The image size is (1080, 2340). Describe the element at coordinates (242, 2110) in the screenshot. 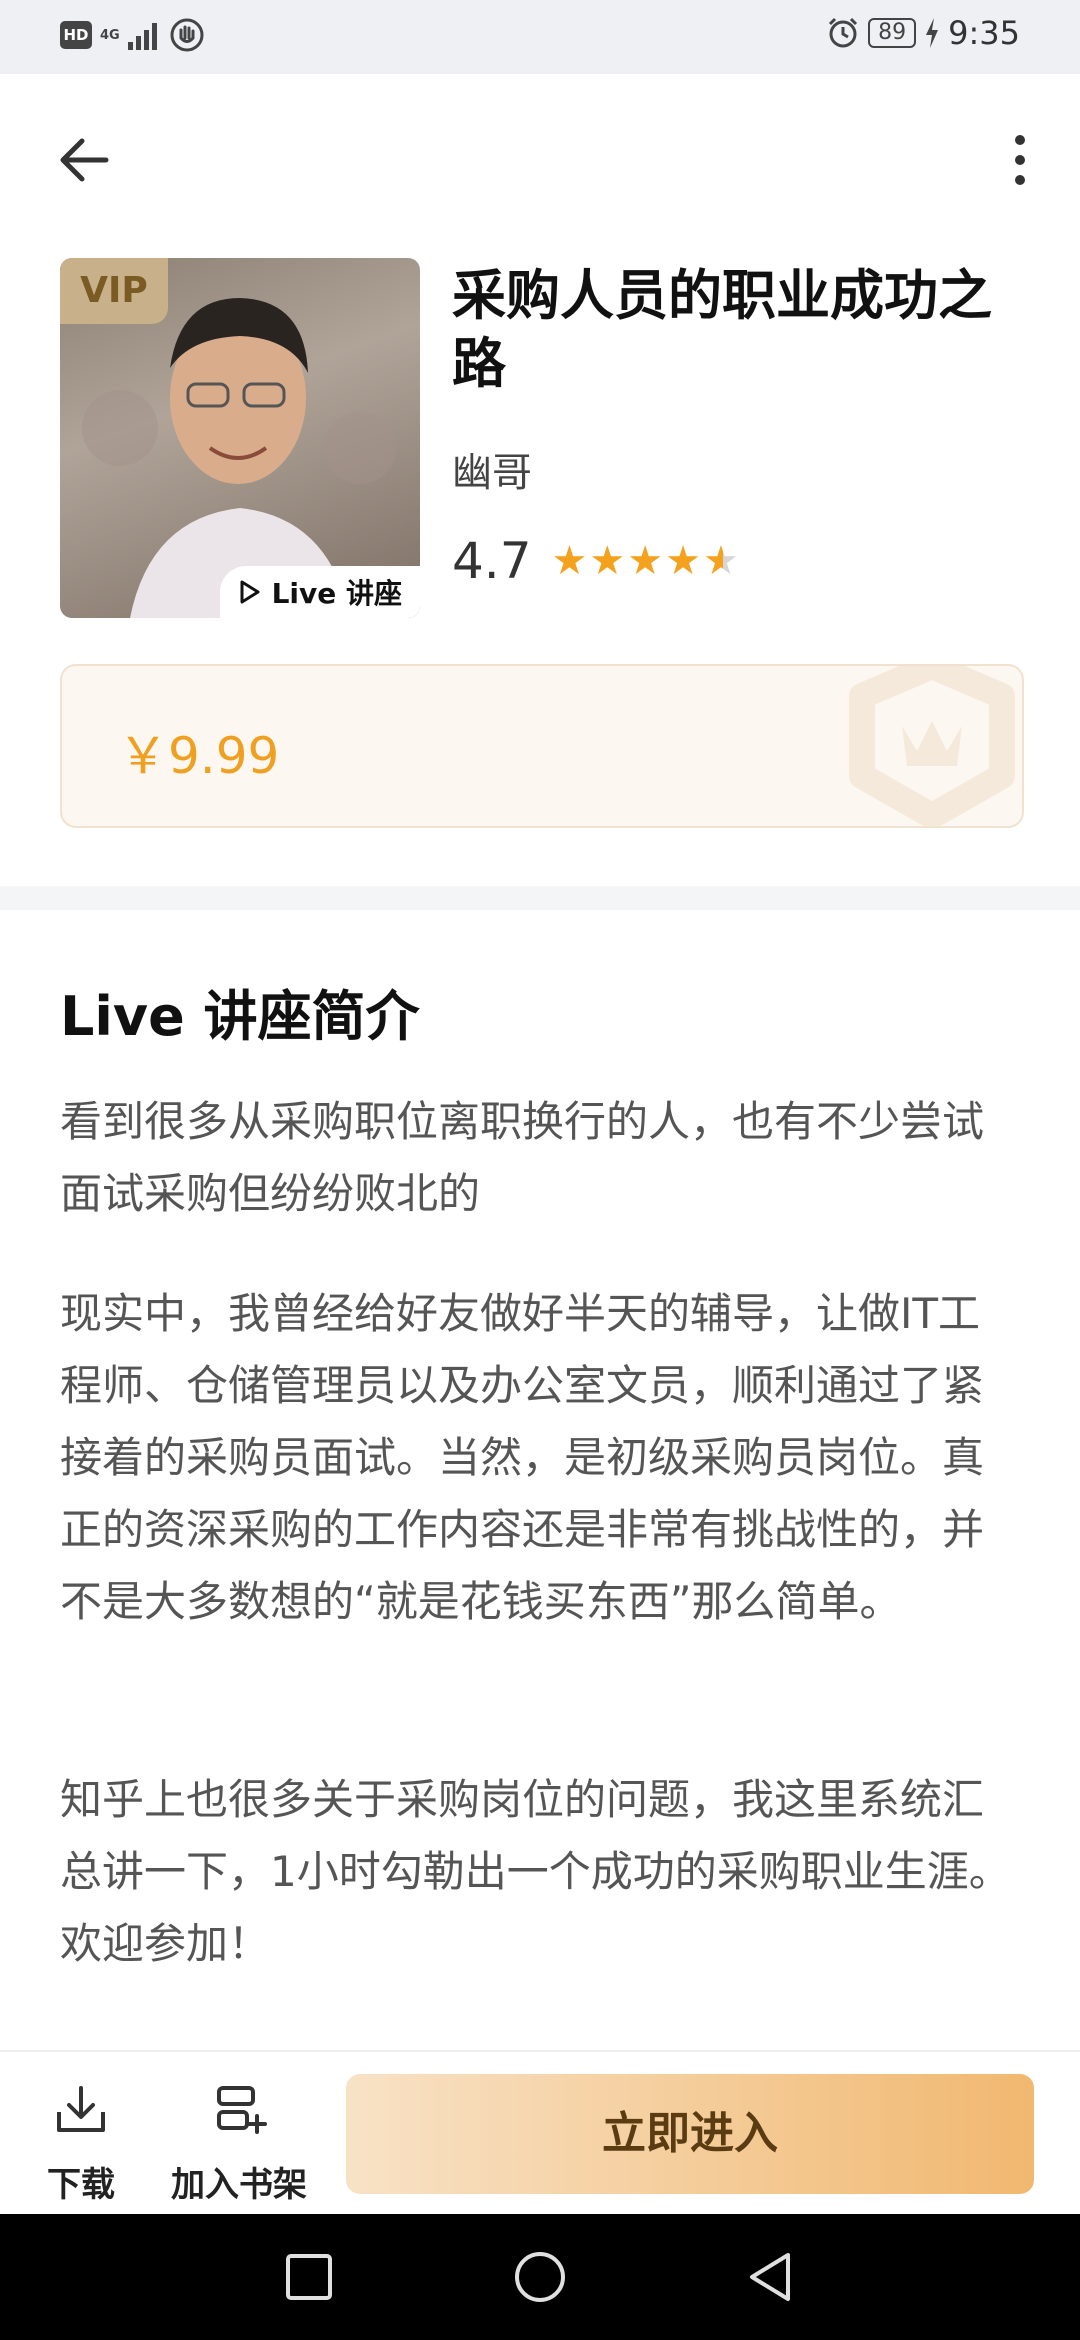

I see `bookshelf-add-icon` at that location.